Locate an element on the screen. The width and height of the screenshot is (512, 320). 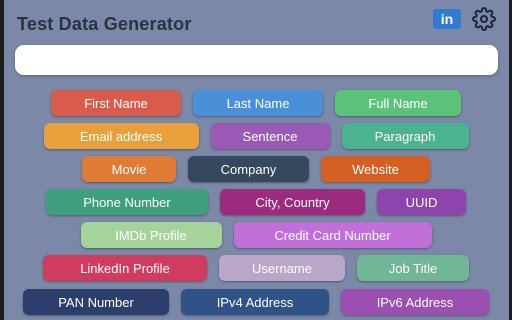
button-row-3: Movie Company Website is located at coordinates (256, 169).